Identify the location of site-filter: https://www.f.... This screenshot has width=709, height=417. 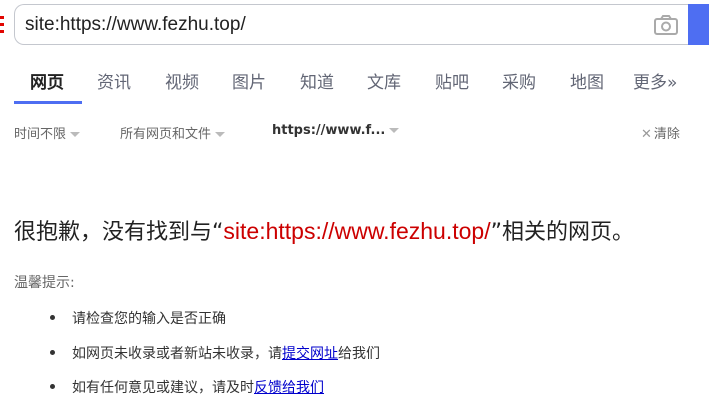
(336, 130).